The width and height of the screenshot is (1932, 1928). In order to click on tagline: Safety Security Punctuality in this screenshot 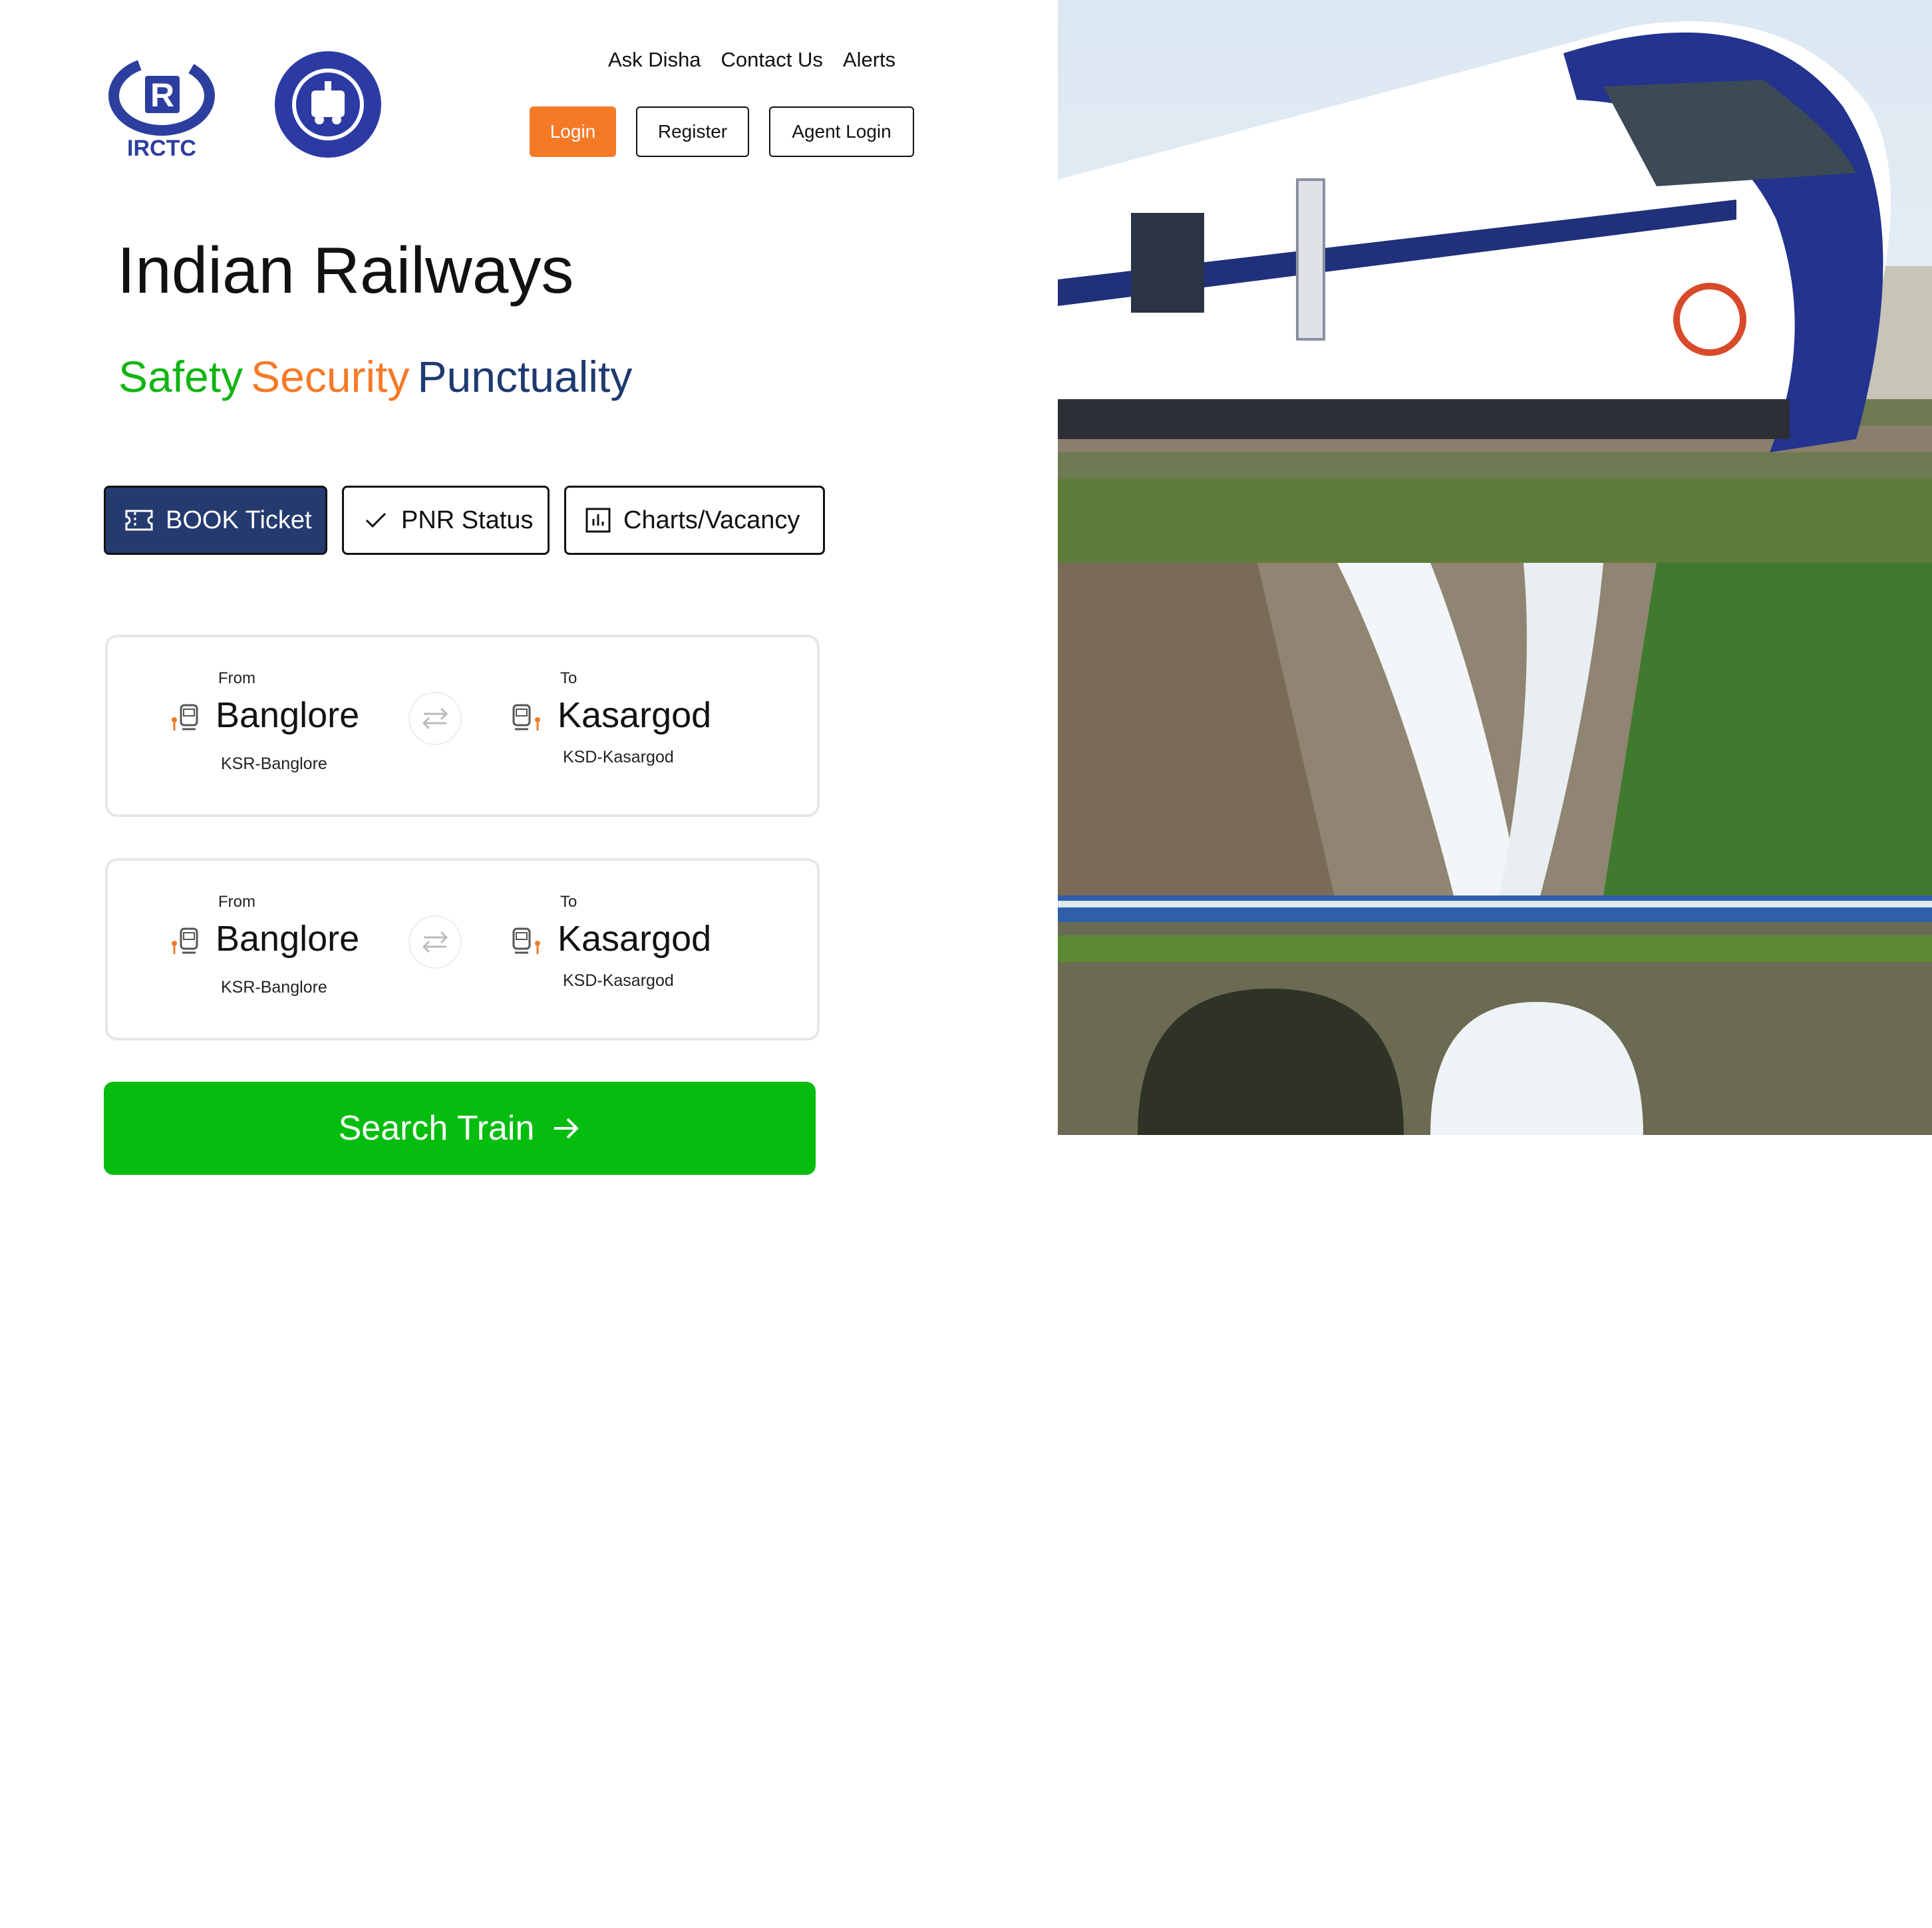, I will do `click(379, 376)`.